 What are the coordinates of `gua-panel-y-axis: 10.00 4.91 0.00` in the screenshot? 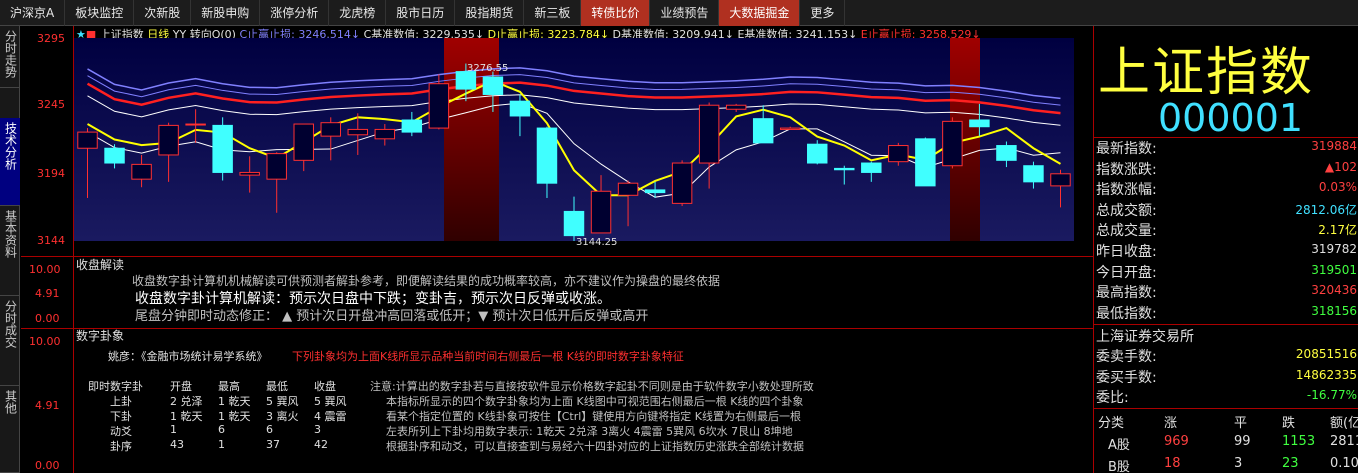 It's located at (47, 401).